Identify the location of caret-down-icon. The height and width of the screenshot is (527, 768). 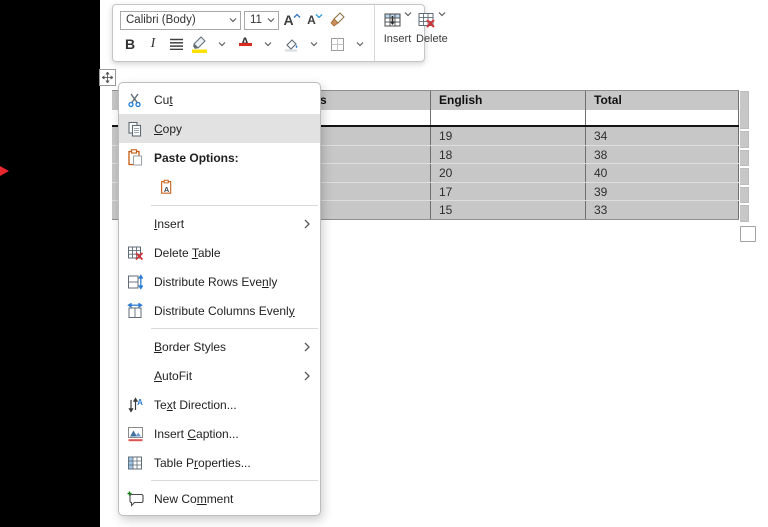
(319, 16).